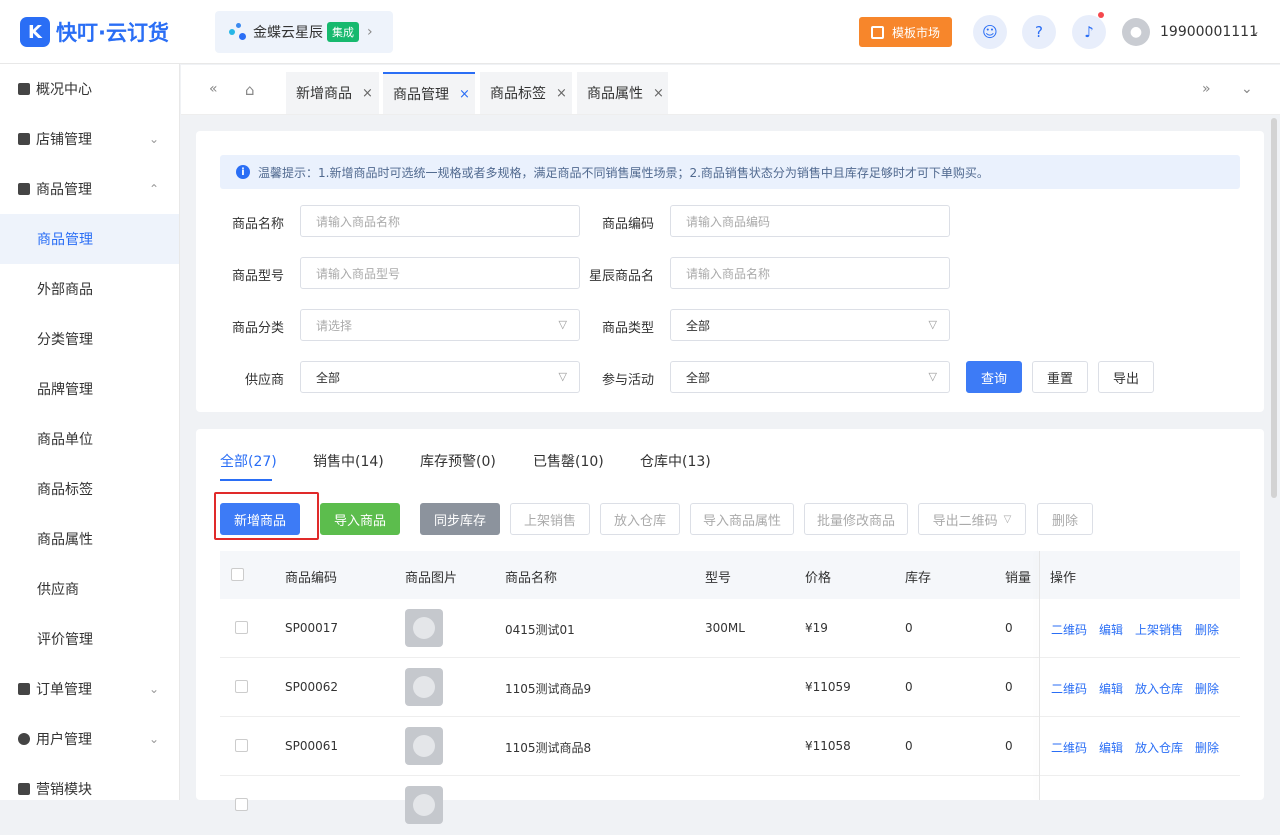  What do you see at coordinates (531, 578) in the screenshot?
I see `header-name: 商品名称` at bounding box center [531, 578].